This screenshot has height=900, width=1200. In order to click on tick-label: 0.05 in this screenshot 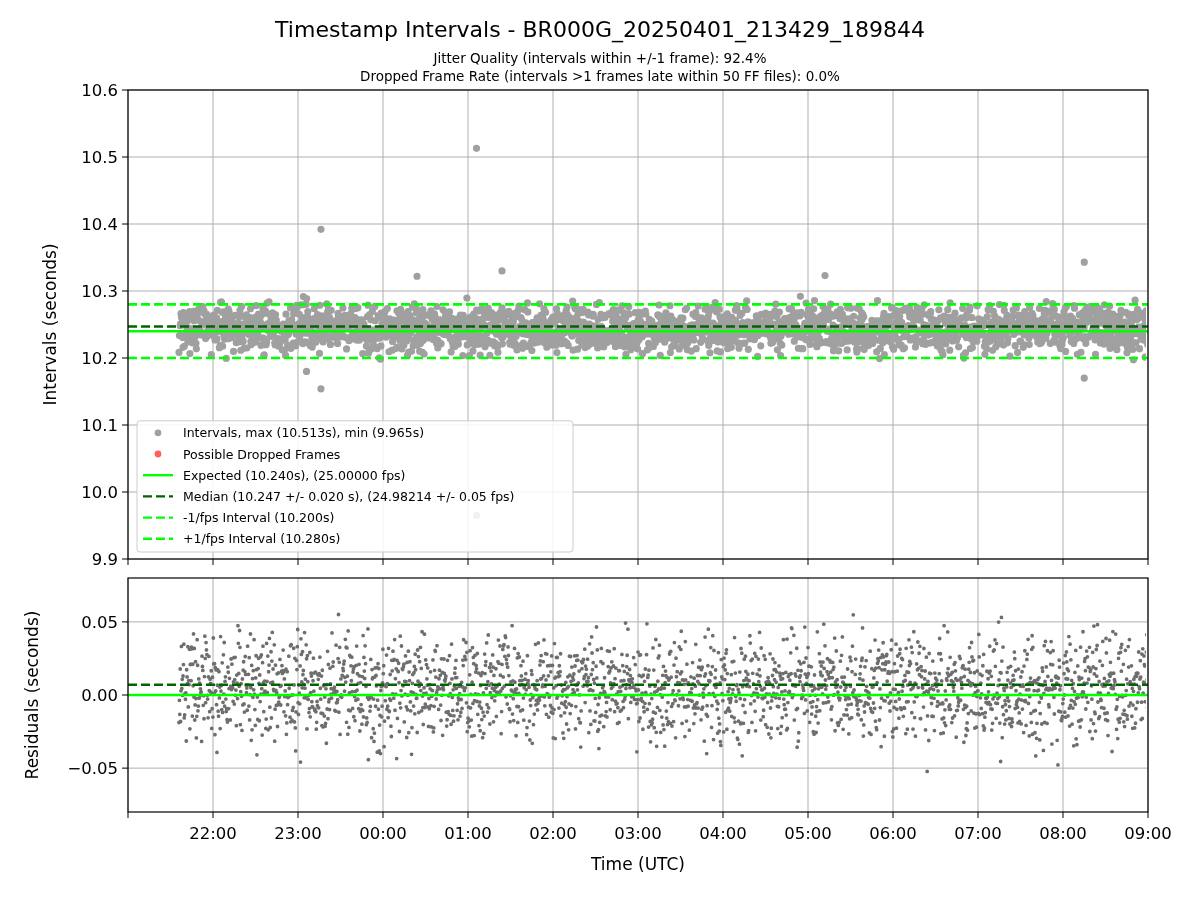, I will do `click(99, 622)`.